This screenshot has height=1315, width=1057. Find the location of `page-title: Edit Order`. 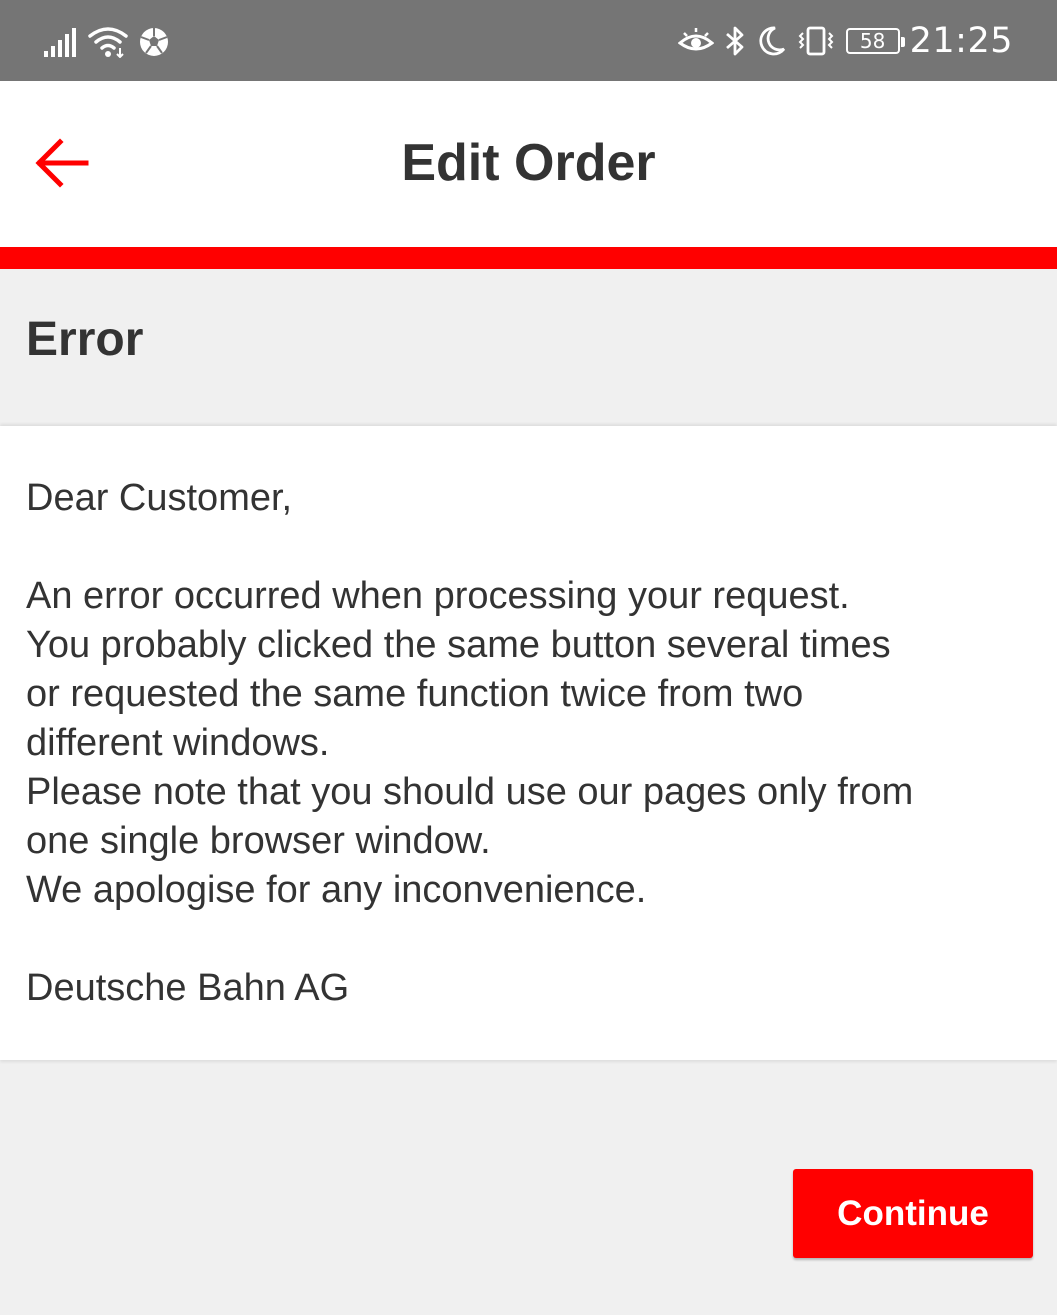

page-title: Edit Order is located at coordinates (528, 163).